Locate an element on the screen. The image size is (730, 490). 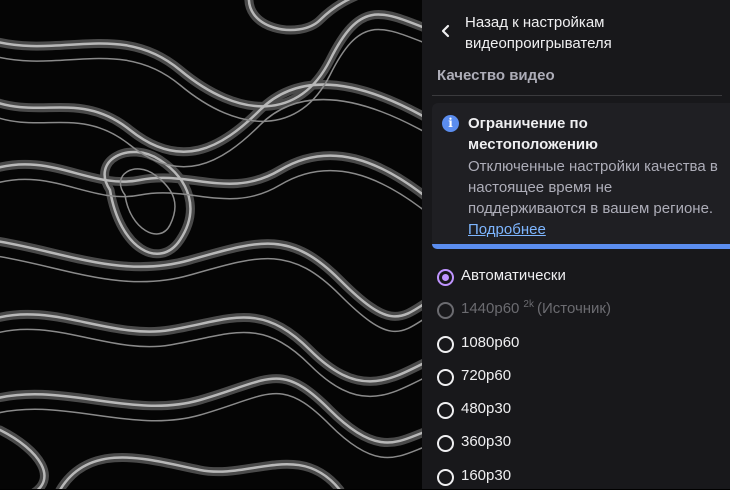
quality-label: 1440p60 is located at coordinates (490, 308).